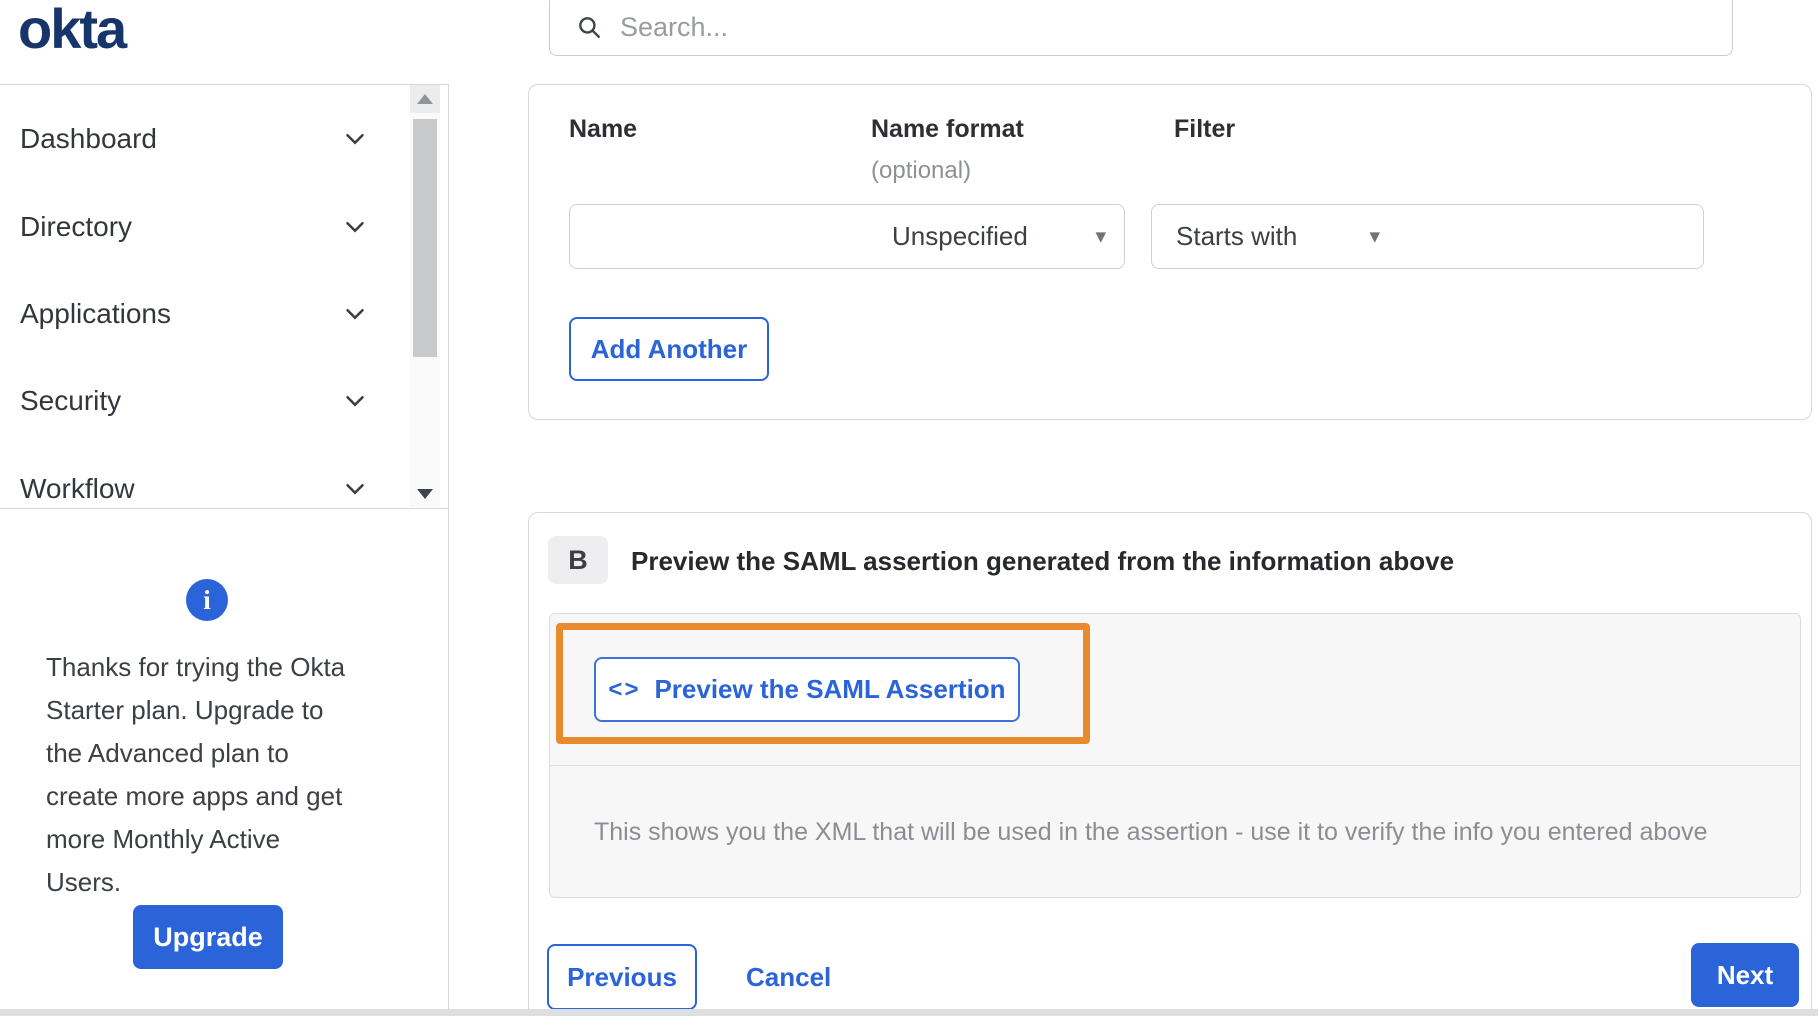 The width and height of the screenshot is (1818, 1016). What do you see at coordinates (589, 27) in the screenshot?
I see `search-icon` at bounding box center [589, 27].